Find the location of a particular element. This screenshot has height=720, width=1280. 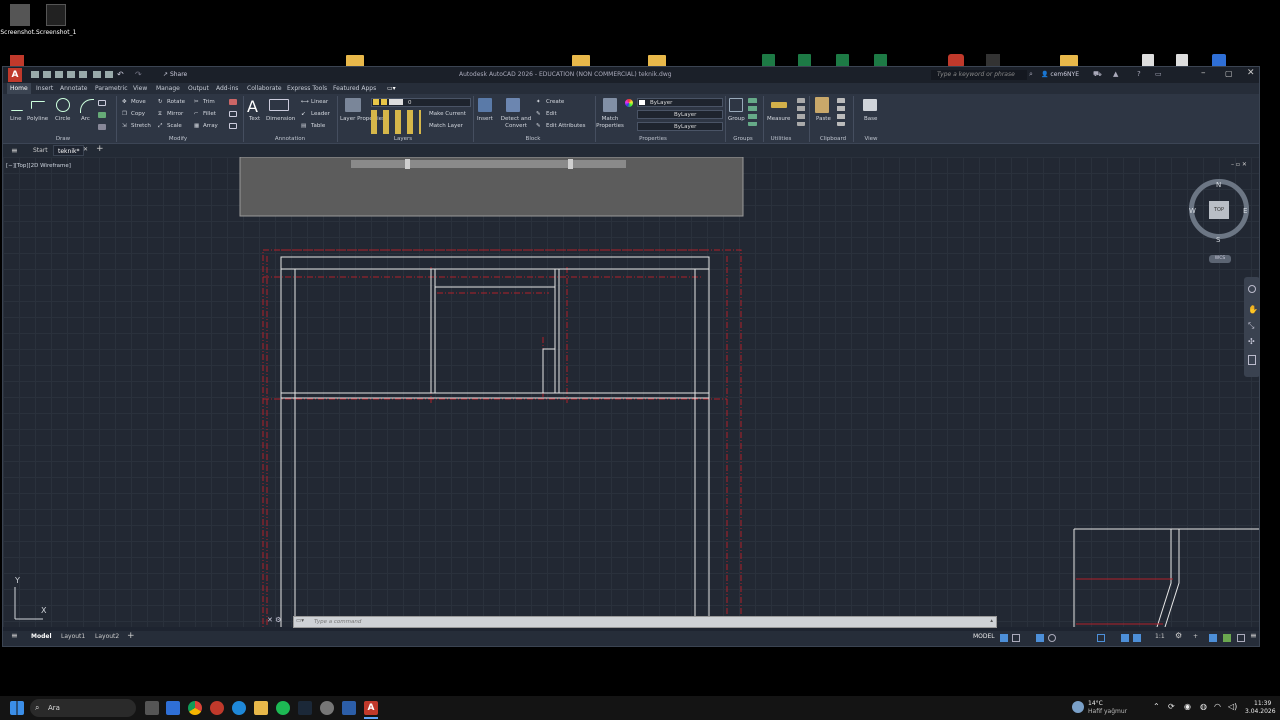

circle-icon is located at coordinates (63, 105).